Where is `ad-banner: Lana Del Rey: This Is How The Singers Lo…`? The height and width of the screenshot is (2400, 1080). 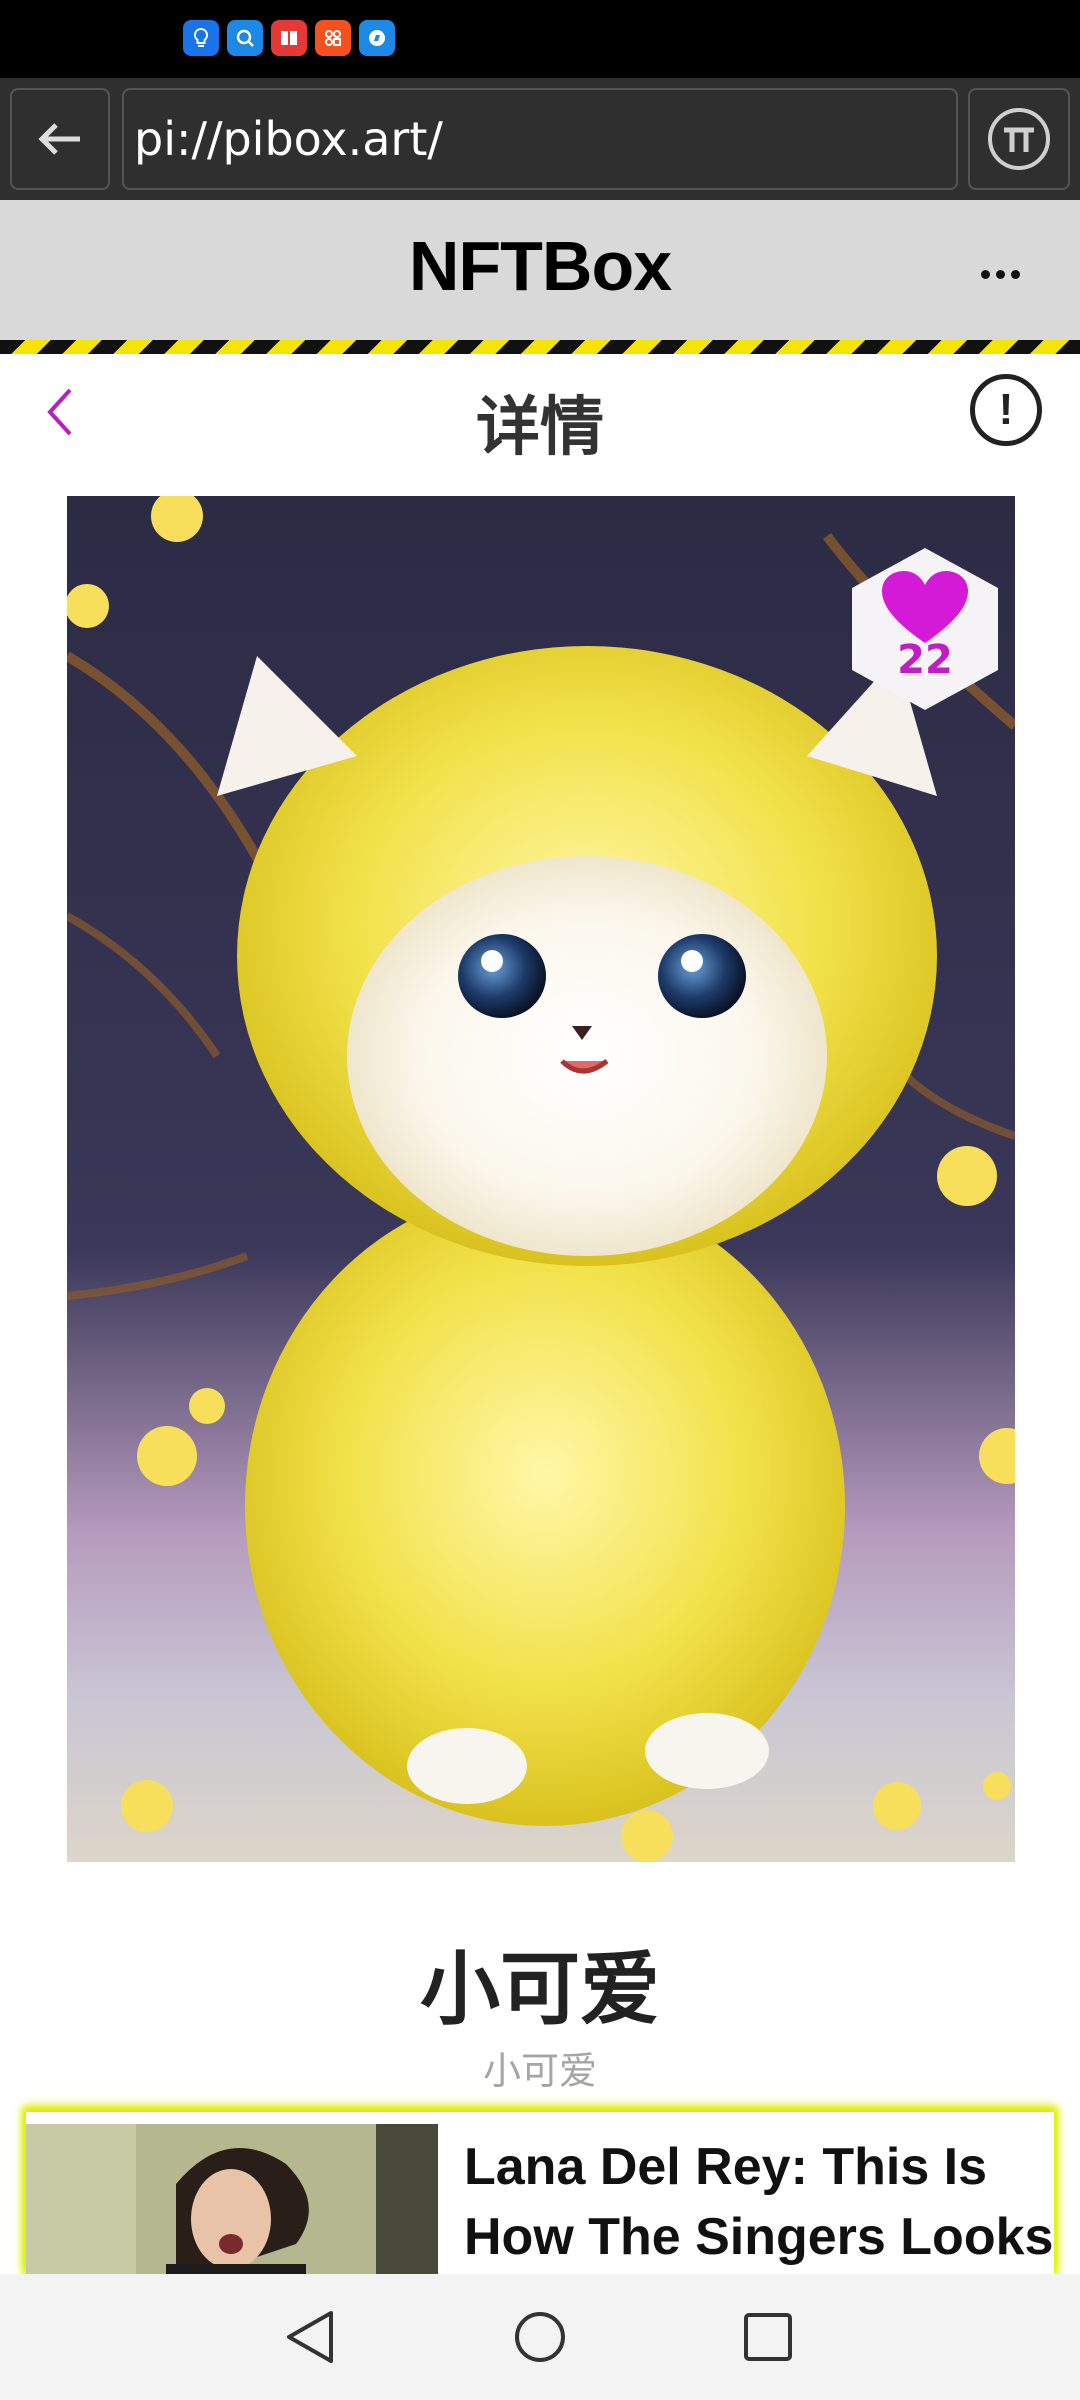 ad-banner: Lana Del Rey: This Is How The Singers Lo… is located at coordinates (540, 2193).